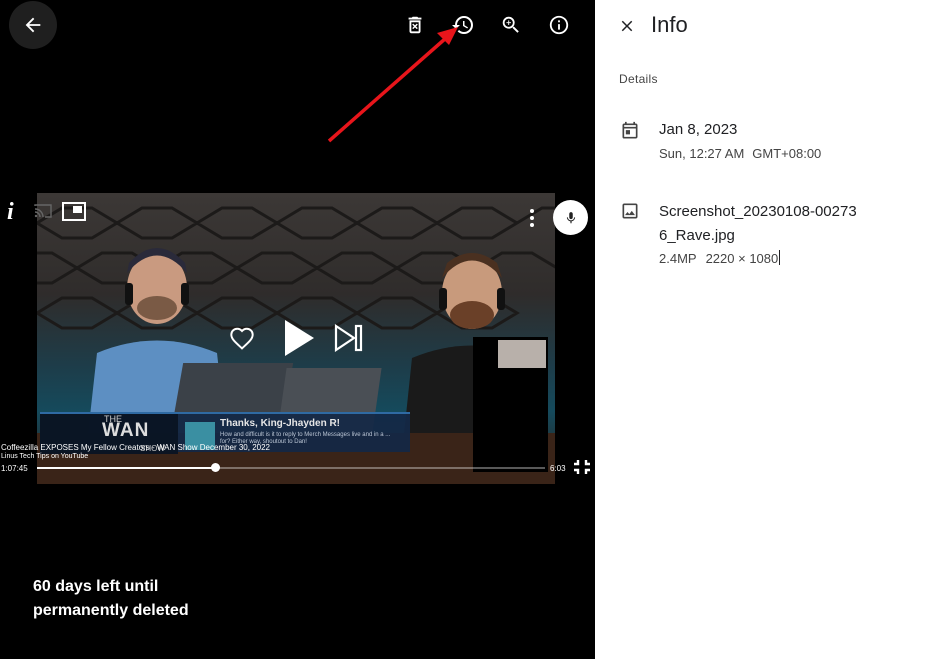 This screenshot has height=659, width=949. What do you see at coordinates (678, 258) in the screenshot?
I see `file-megapixels: 2.4MP` at bounding box center [678, 258].